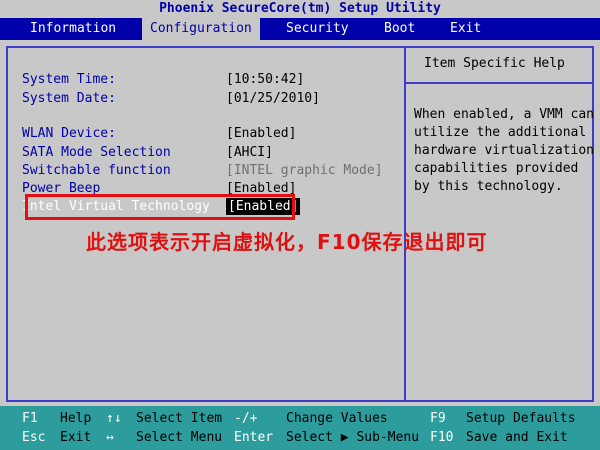 This screenshot has height=450, width=600. What do you see at coordinates (442, 437) in the screenshot?
I see `key-f10: F10` at bounding box center [442, 437].